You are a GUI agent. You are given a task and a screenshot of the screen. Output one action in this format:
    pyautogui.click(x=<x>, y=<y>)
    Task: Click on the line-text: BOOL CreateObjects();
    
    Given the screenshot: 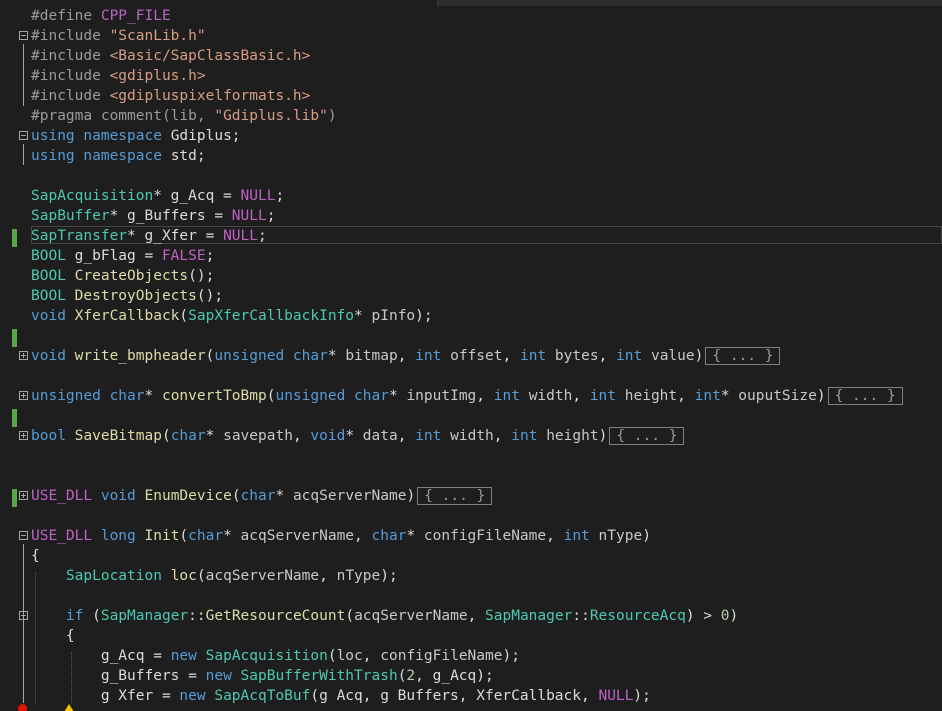 What is the action you would take?
    pyautogui.click(x=123, y=276)
    